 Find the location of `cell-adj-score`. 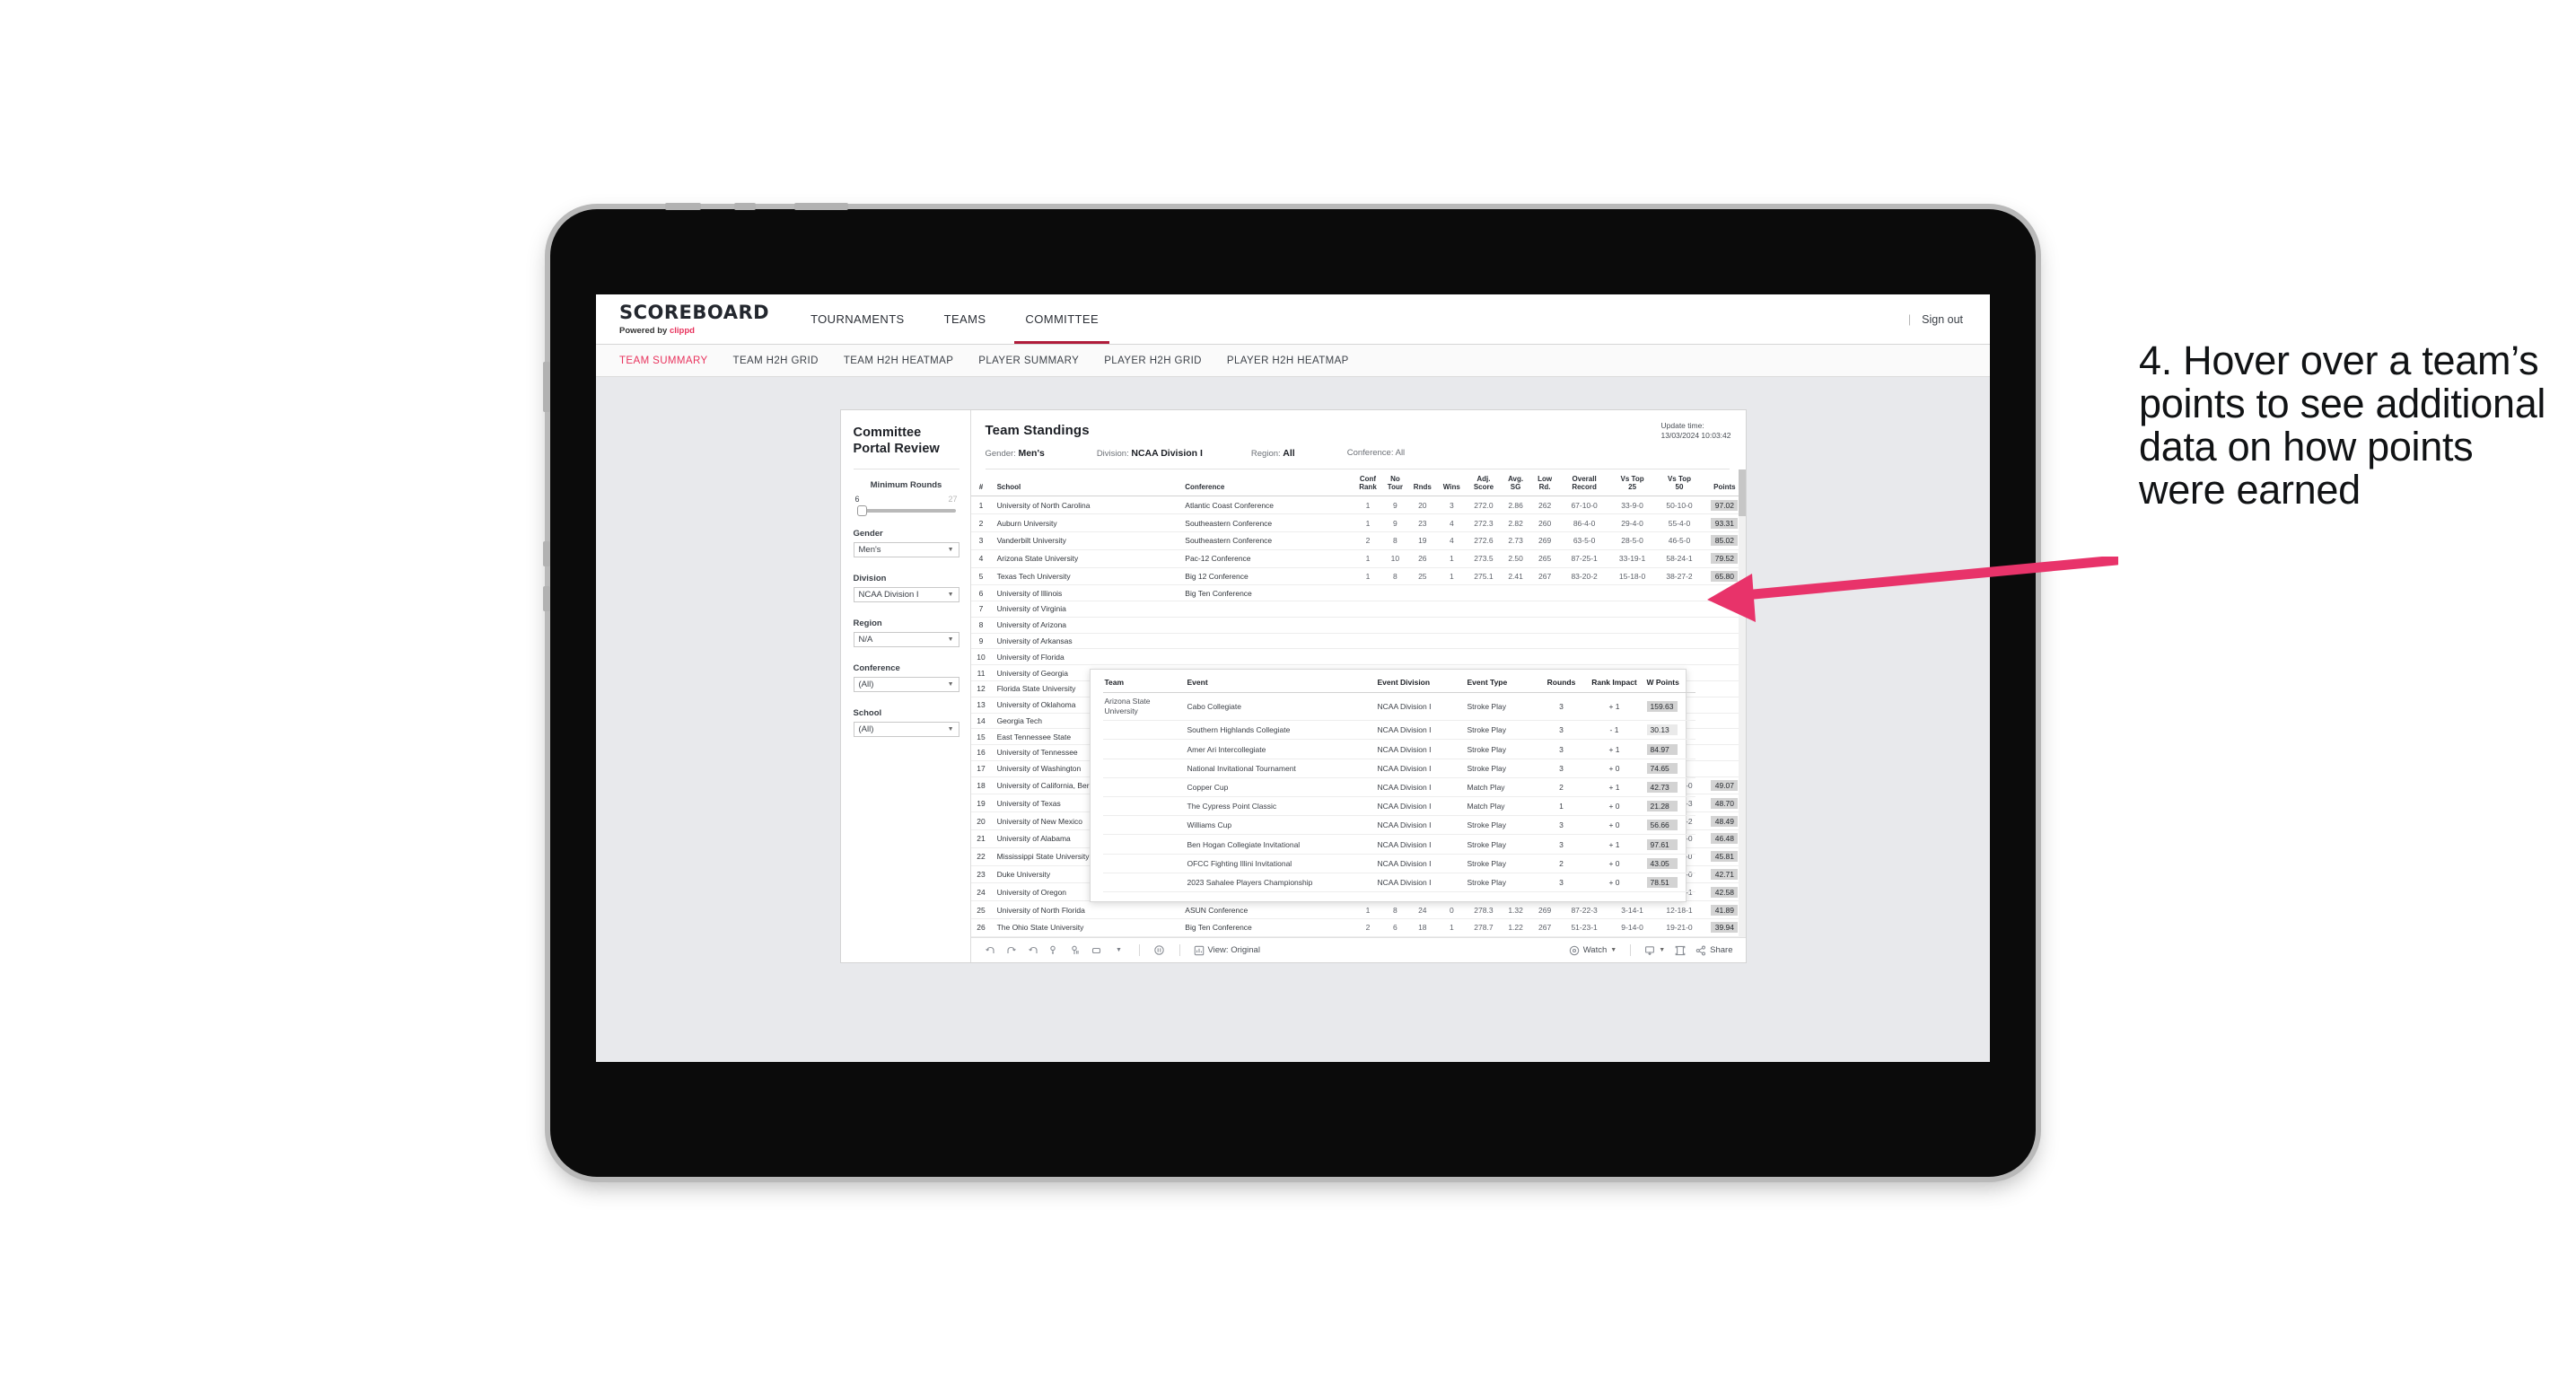

cell-adj-score is located at coordinates (1484, 657).